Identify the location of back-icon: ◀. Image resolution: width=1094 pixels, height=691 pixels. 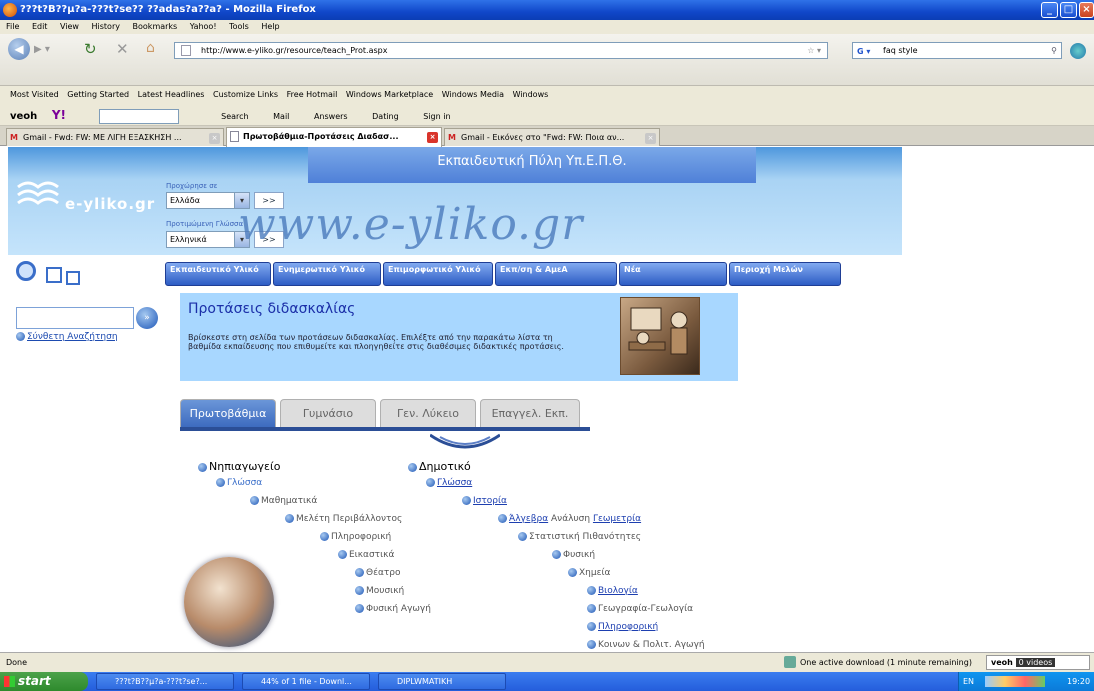
(19, 49).